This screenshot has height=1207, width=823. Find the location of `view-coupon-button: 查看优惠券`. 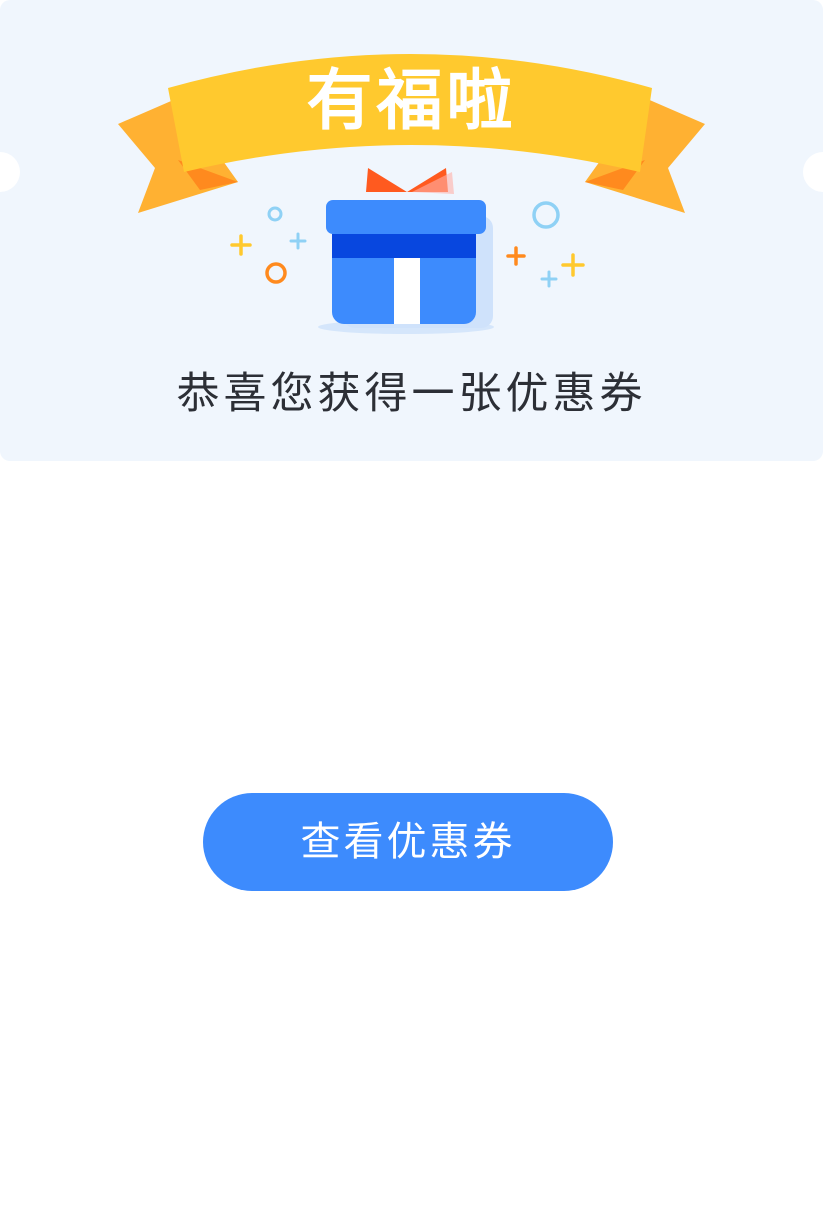

view-coupon-button: 查看优惠券 is located at coordinates (408, 842).